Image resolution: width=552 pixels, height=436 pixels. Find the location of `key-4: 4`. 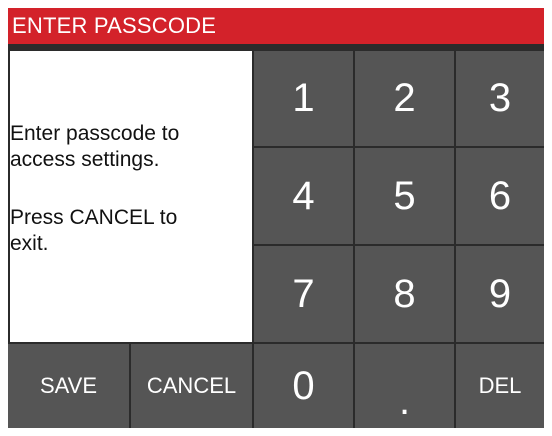

key-4: 4 is located at coordinates (303, 196).